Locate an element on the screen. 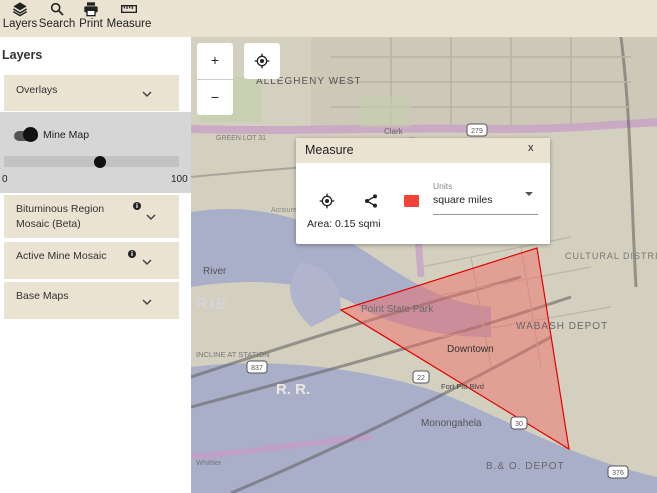  base-maps-panel-header: Base Maps is located at coordinates (91, 300).